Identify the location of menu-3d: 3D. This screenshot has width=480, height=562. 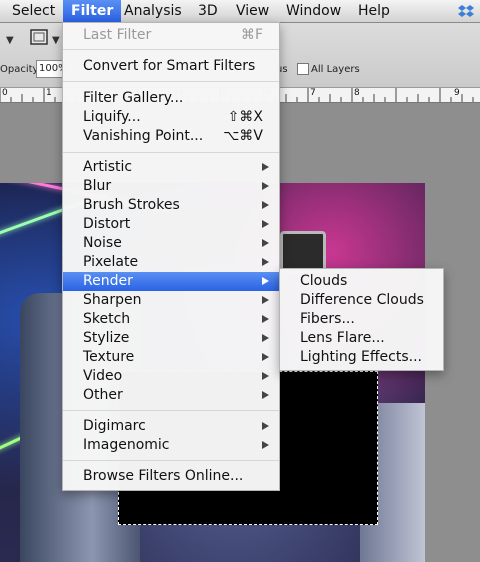
(208, 11).